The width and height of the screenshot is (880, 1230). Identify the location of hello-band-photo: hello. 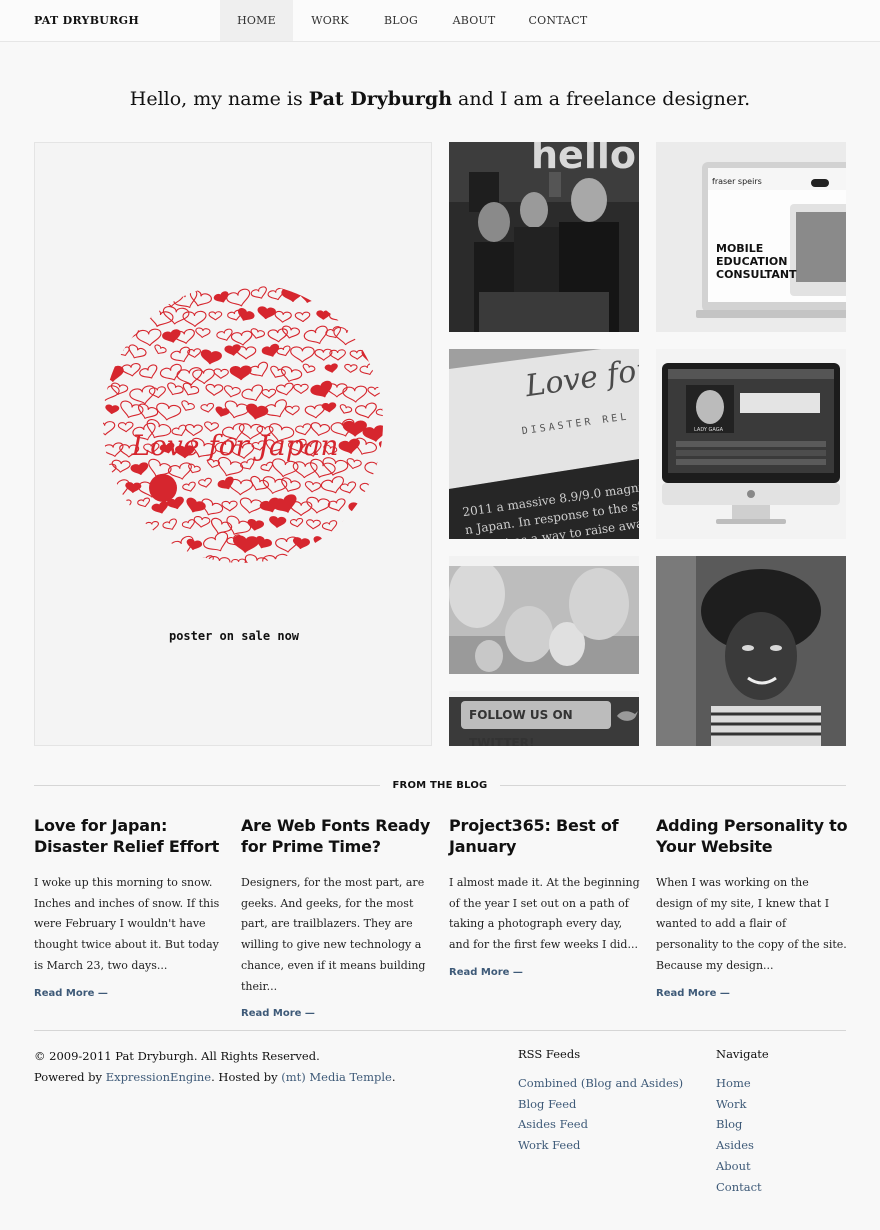
(544, 237).